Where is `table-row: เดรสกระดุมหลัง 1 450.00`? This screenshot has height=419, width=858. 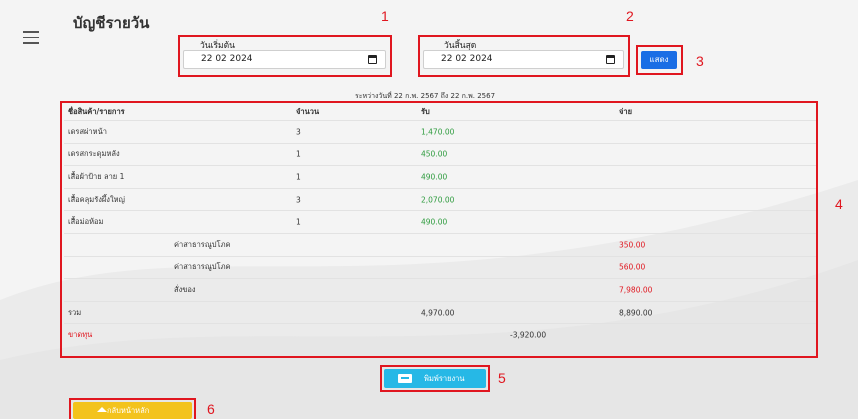
table-row: เดรสกระดุมหลัง 1 450.00 is located at coordinates (440, 154).